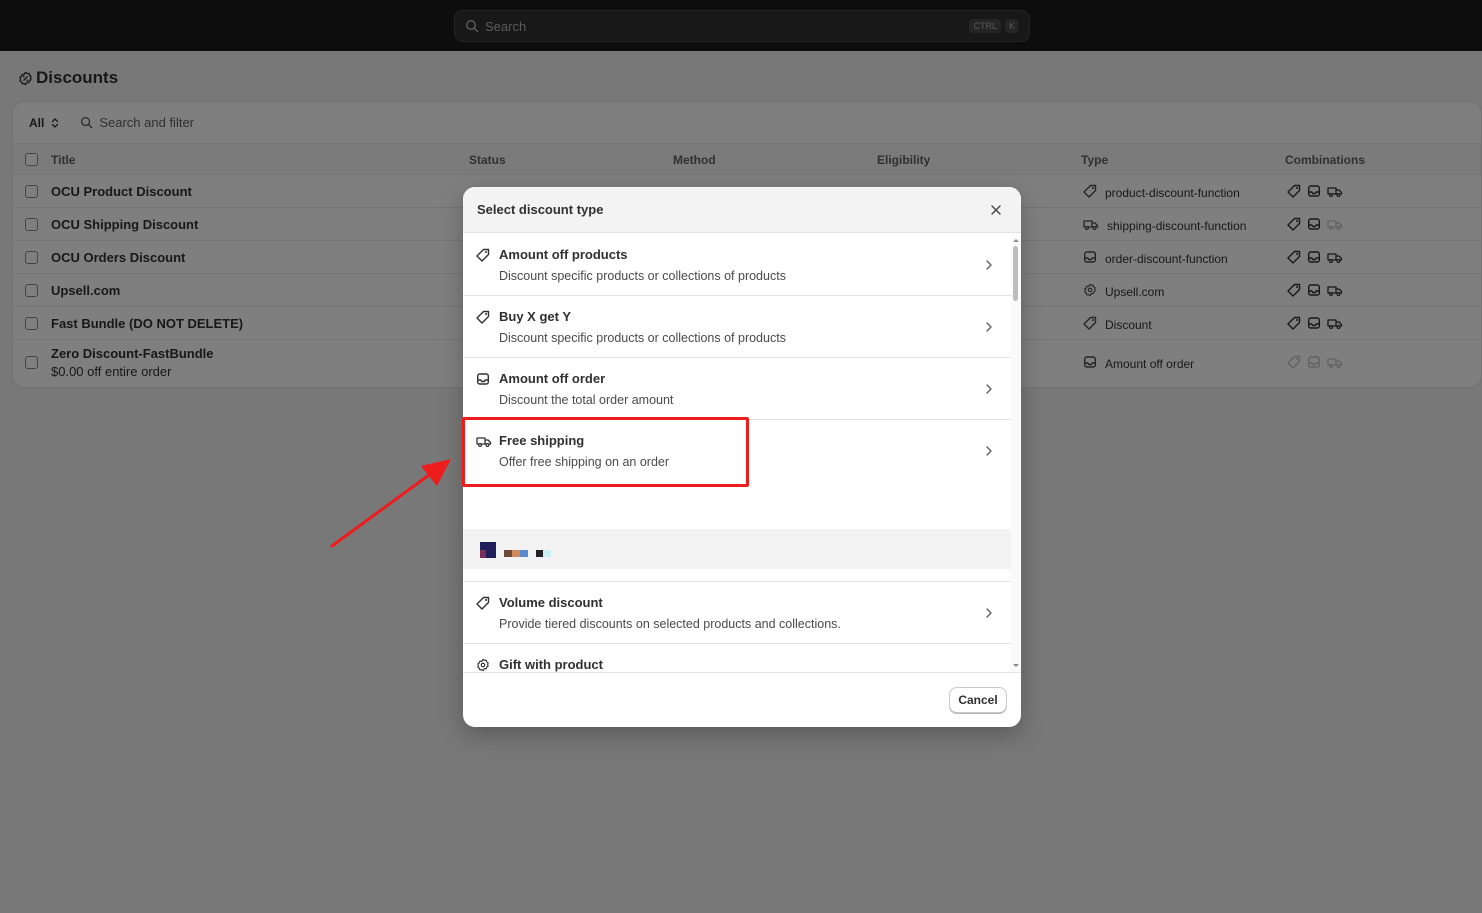 This screenshot has height=913, width=1482. I want to click on modal-title: Select discount type, so click(540, 209).